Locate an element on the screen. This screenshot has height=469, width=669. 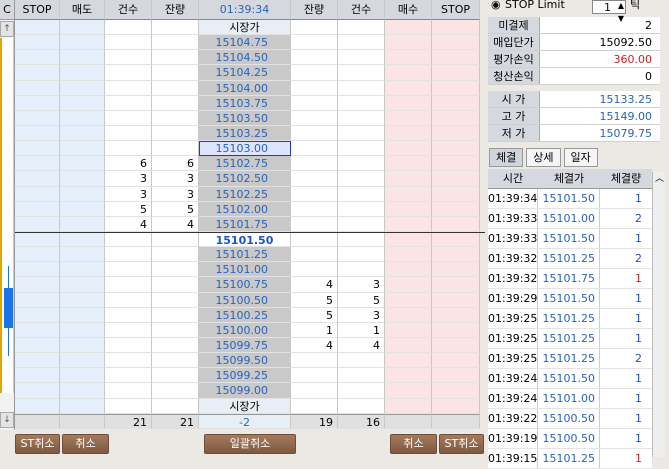
cancel-left-button: 취소 is located at coordinates (85, 444).